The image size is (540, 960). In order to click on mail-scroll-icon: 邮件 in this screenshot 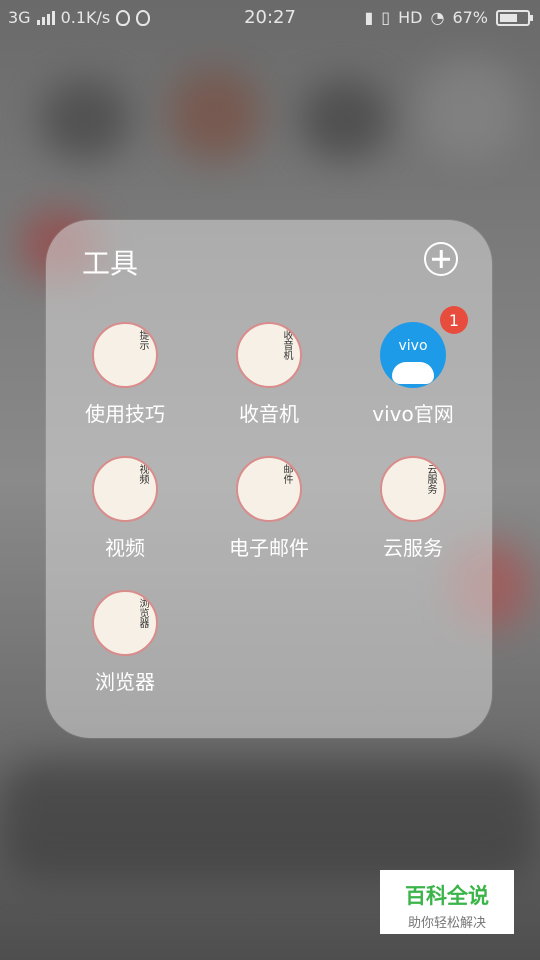, I will do `click(269, 489)`.